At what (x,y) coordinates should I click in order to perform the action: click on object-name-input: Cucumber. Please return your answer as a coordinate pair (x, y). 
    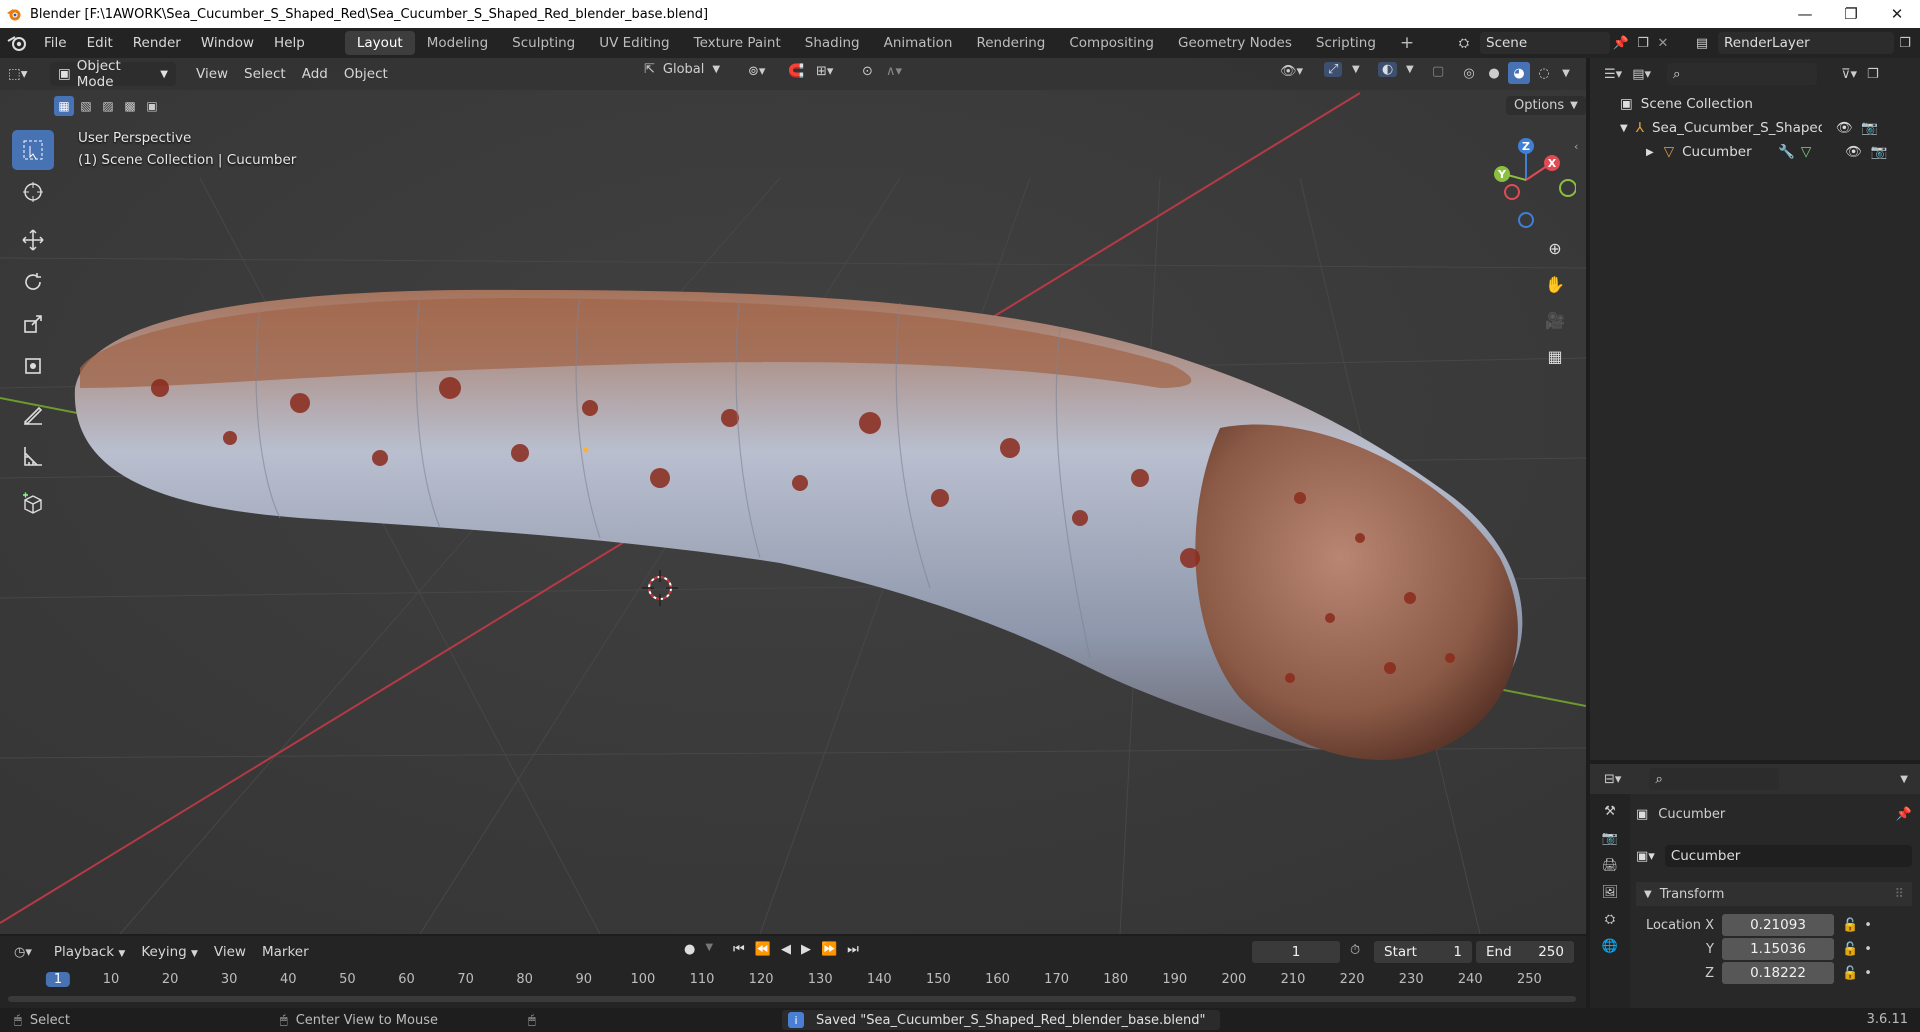
    Looking at the image, I should click on (1788, 856).